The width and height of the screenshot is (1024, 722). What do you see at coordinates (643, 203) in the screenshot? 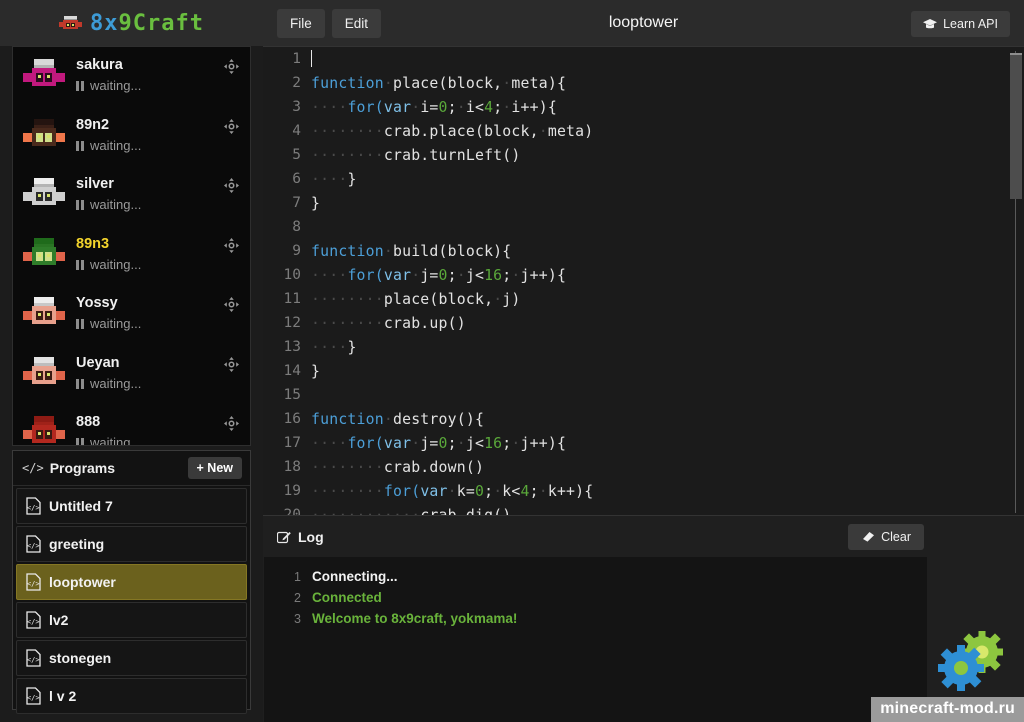
I see `editor-line: 7}` at bounding box center [643, 203].